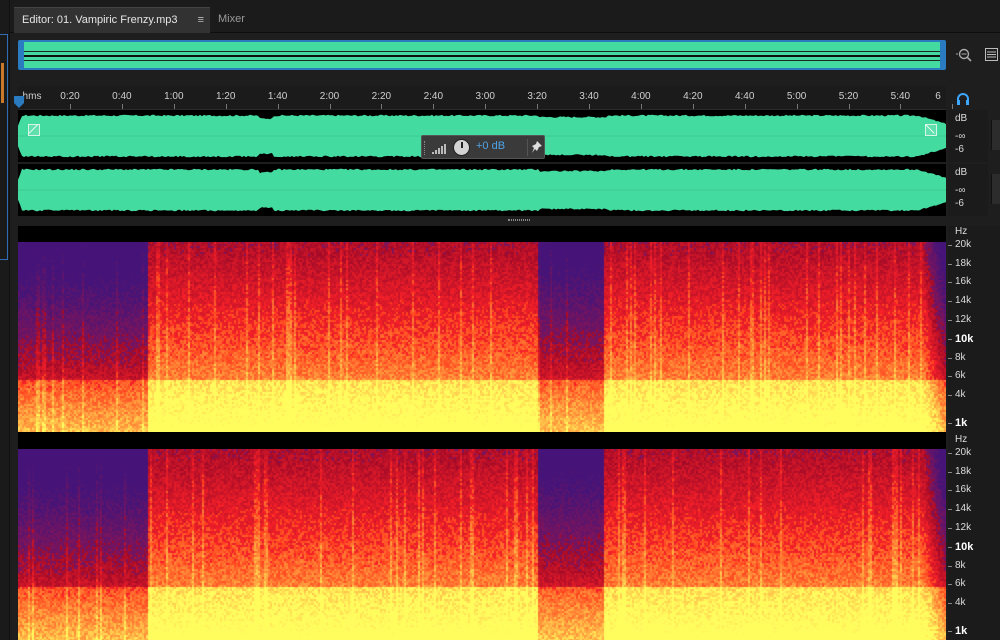 Image resolution: width=1000 pixels, height=640 pixels. Describe the element at coordinates (100, 20) in the screenshot. I see `tab-editor-label: Editor: 01. Vampiric Frenzy.mp3` at that location.